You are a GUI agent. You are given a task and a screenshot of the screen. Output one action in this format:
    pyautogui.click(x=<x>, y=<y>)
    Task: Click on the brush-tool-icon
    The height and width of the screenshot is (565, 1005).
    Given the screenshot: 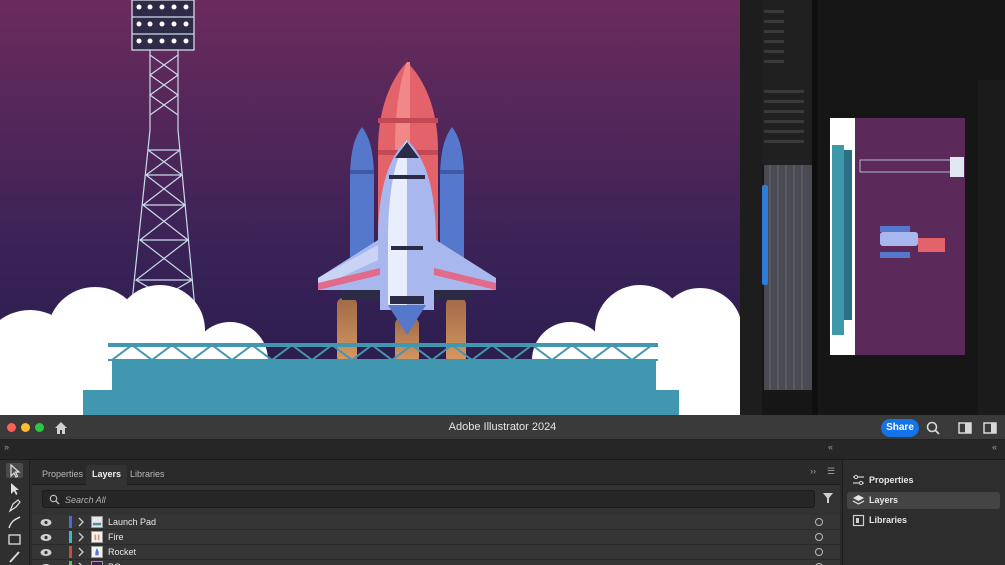 What is the action you would take?
    pyautogui.click(x=14, y=556)
    